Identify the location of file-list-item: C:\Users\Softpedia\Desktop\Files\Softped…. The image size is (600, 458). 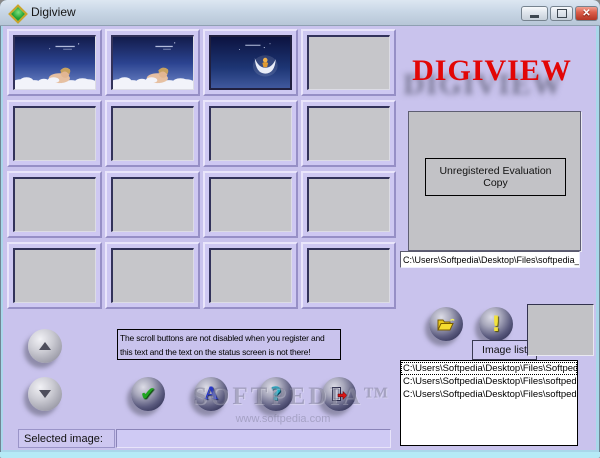
(489, 368).